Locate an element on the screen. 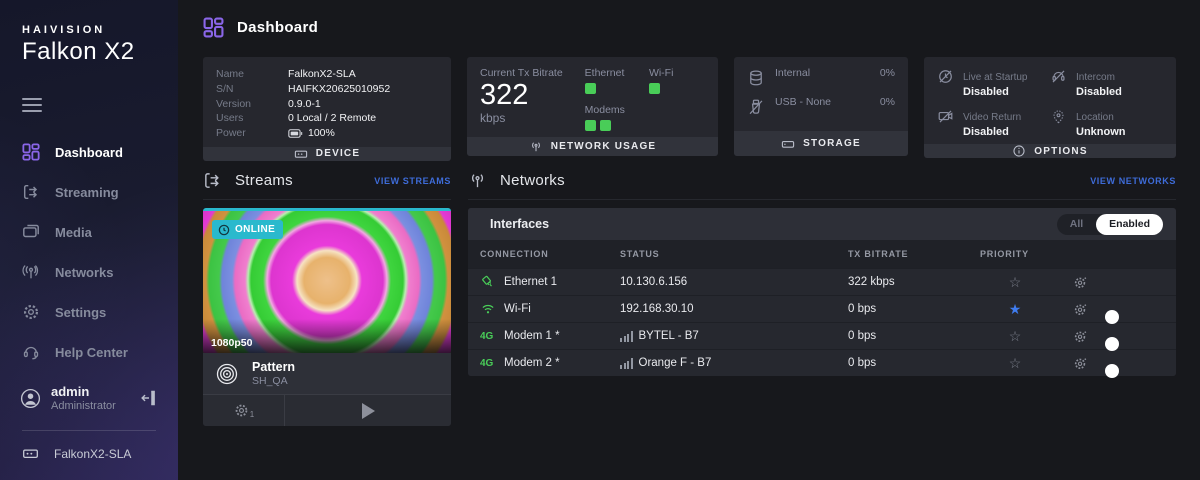  storage-card: Internal 0% USB - None 0% STORAGE is located at coordinates (821, 106).